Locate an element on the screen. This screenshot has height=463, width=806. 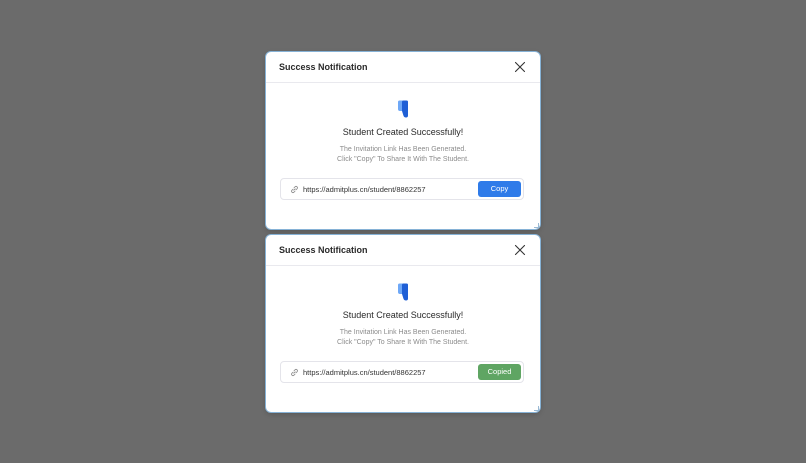
copied-button: Copied is located at coordinates (499, 372).